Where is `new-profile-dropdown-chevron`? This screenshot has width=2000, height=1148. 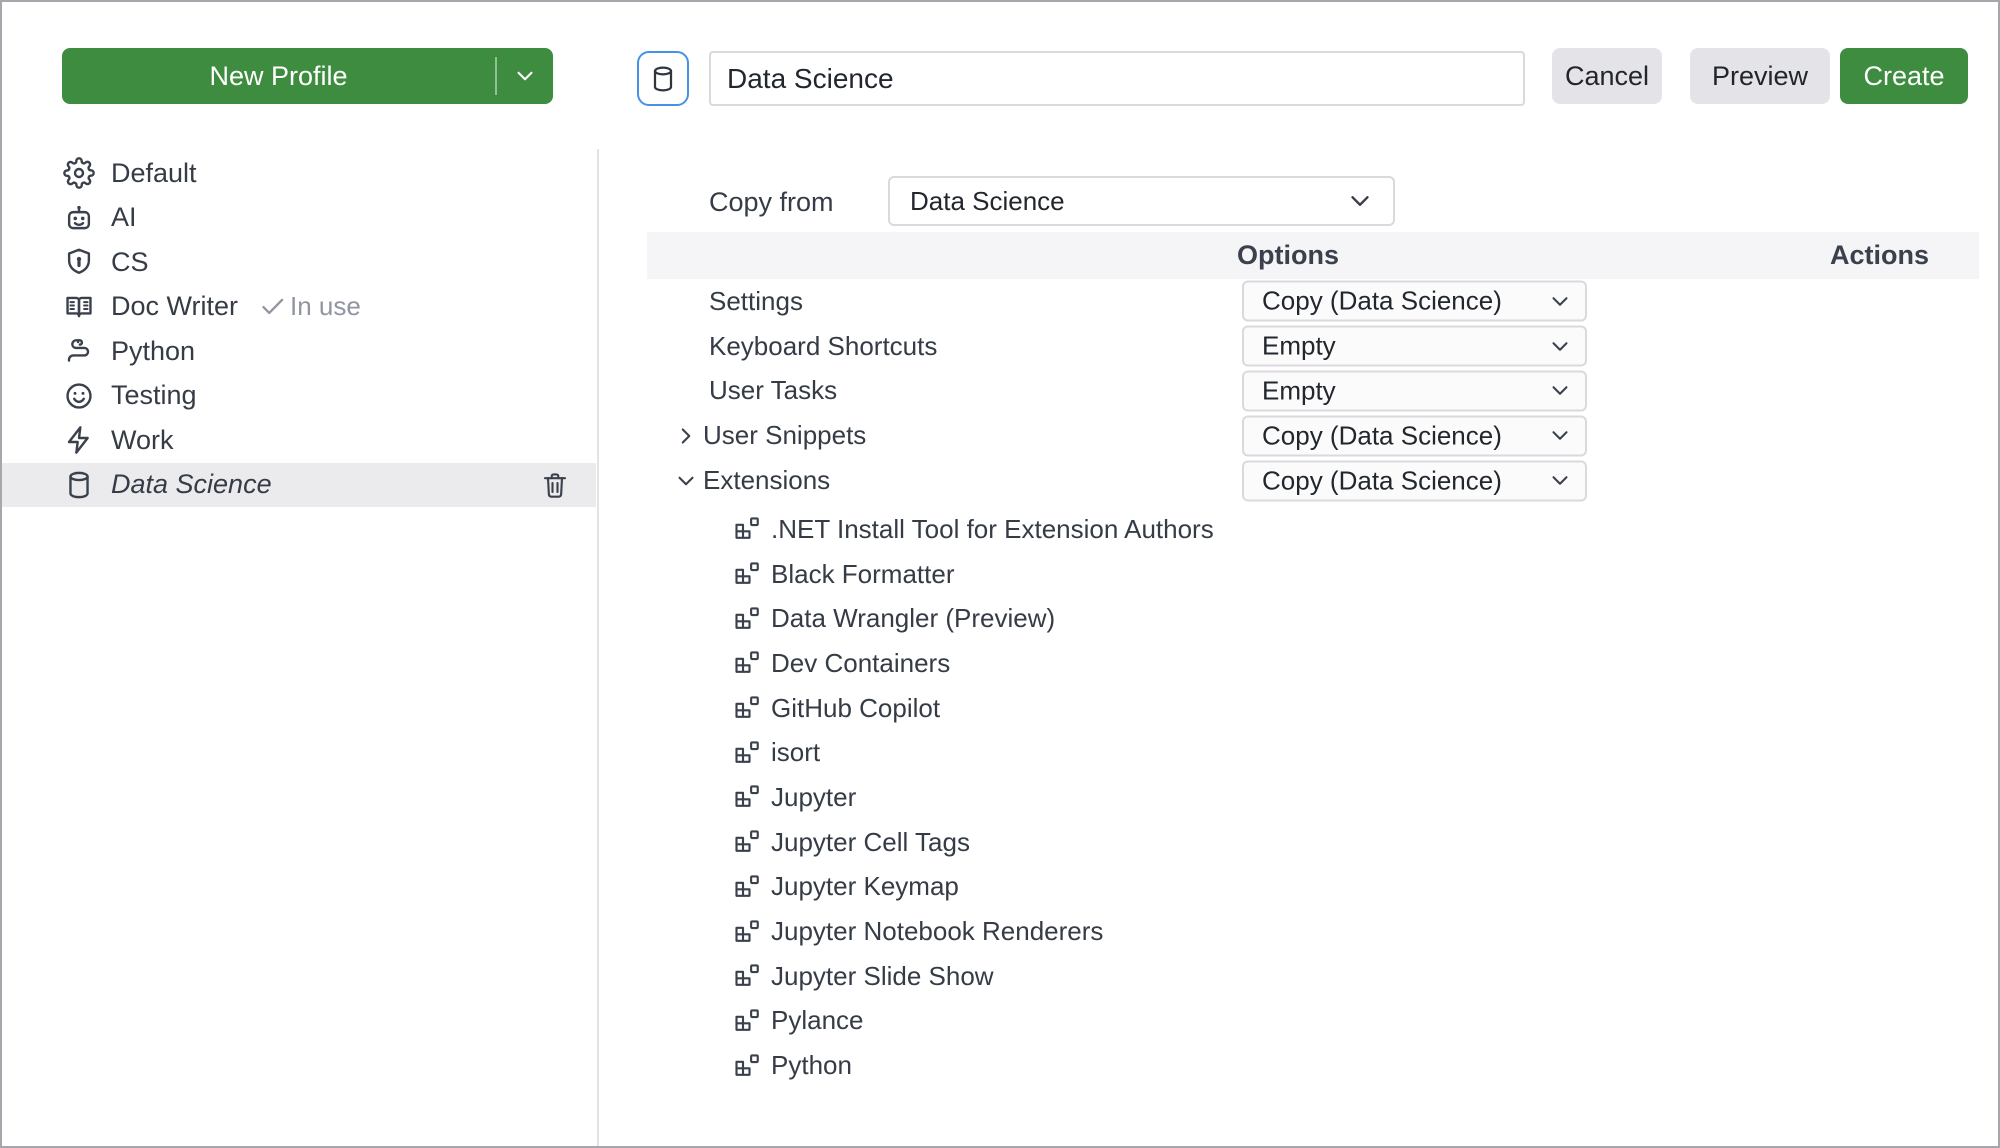
new-profile-dropdown-chevron is located at coordinates (525, 76).